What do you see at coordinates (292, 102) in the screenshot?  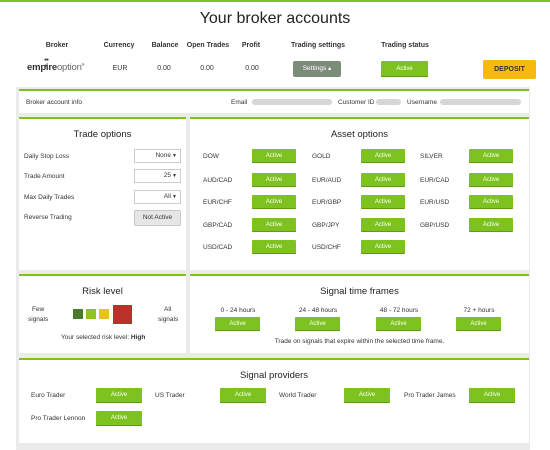 I see `email-redacted` at bounding box center [292, 102].